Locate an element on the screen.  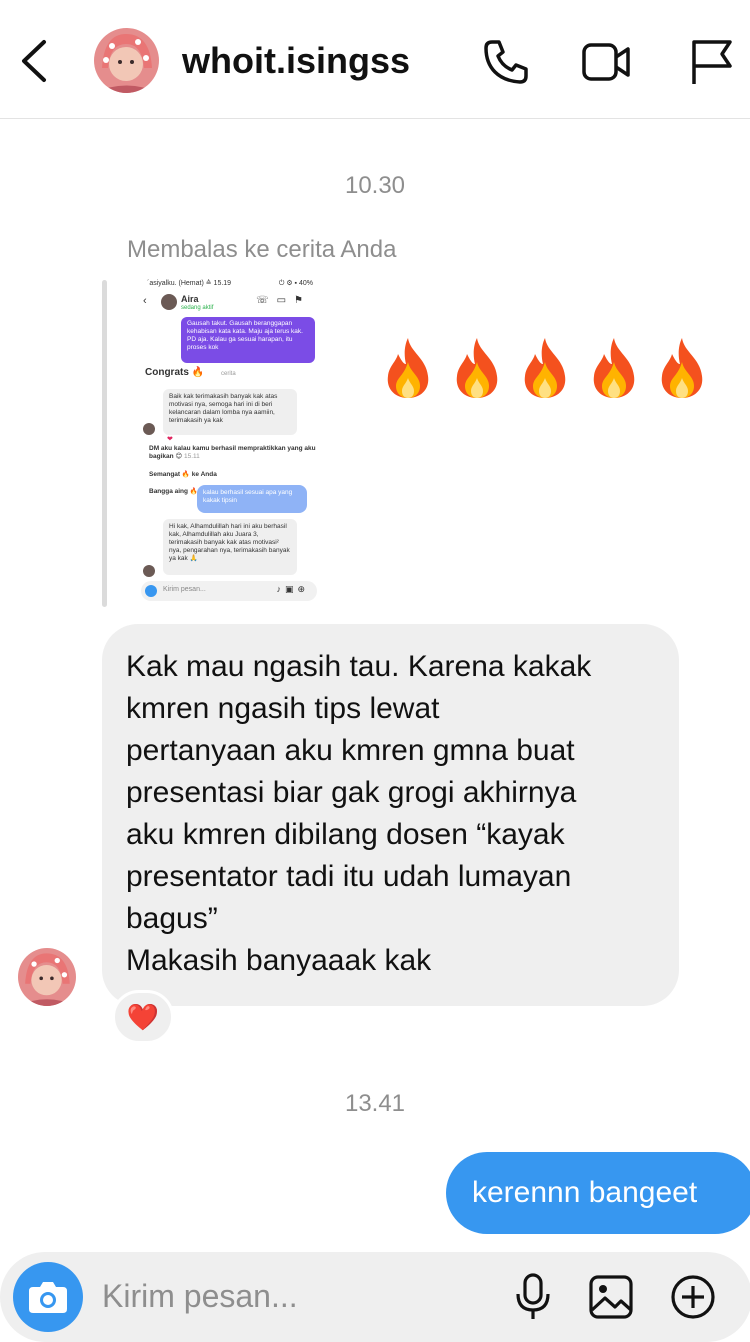
heart-reaction: ❤️ is located at coordinates (143, 1017).